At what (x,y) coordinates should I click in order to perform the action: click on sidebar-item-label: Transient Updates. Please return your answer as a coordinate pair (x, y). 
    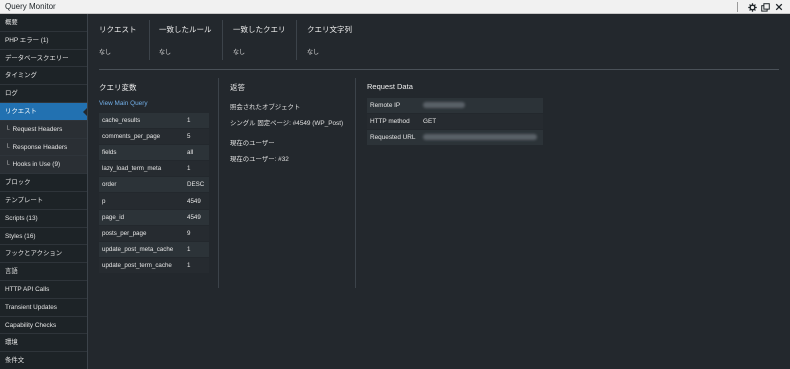
    Looking at the image, I should click on (31, 307).